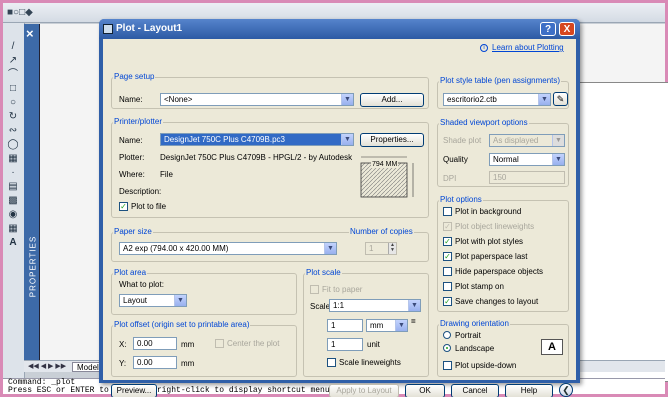 The image size is (668, 397). I want to click on line-tool-icon: /, so click(13, 46).